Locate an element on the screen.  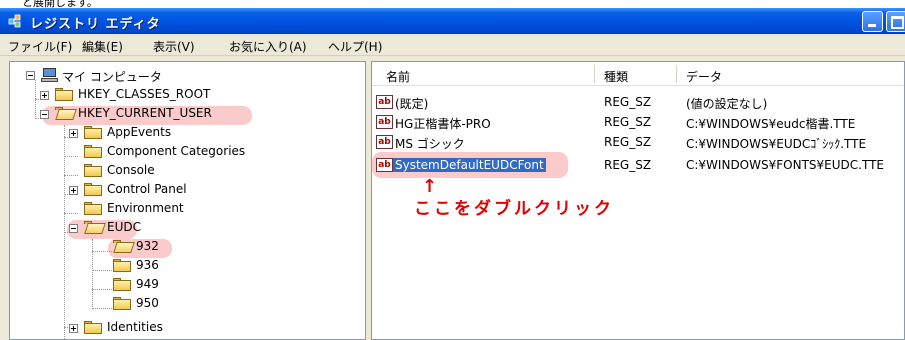
value-data: C:¥WINDOWS¥EUDCｺﾞｼｯｸ.TTE is located at coordinates (776, 144).